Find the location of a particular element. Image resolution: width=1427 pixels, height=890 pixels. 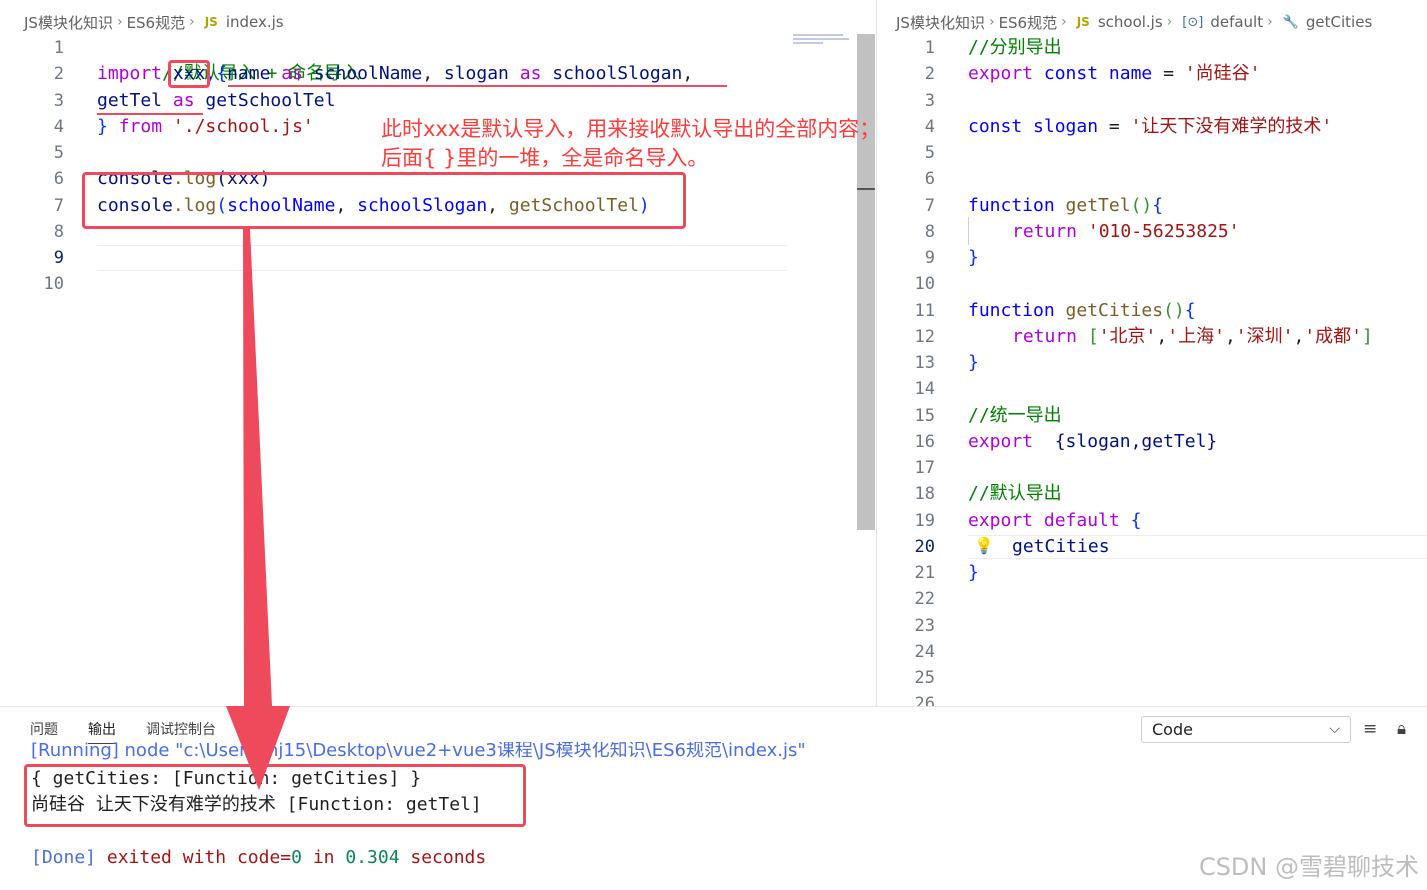

watermark: CSDN @雪碧聊技术 is located at coordinates (1308, 867).